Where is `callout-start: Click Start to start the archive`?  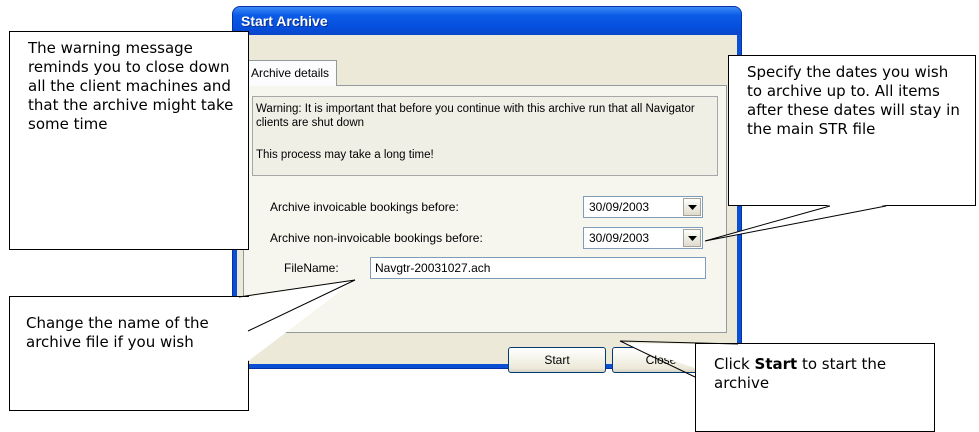 callout-start: Click Start to start the archive is located at coordinates (815, 387).